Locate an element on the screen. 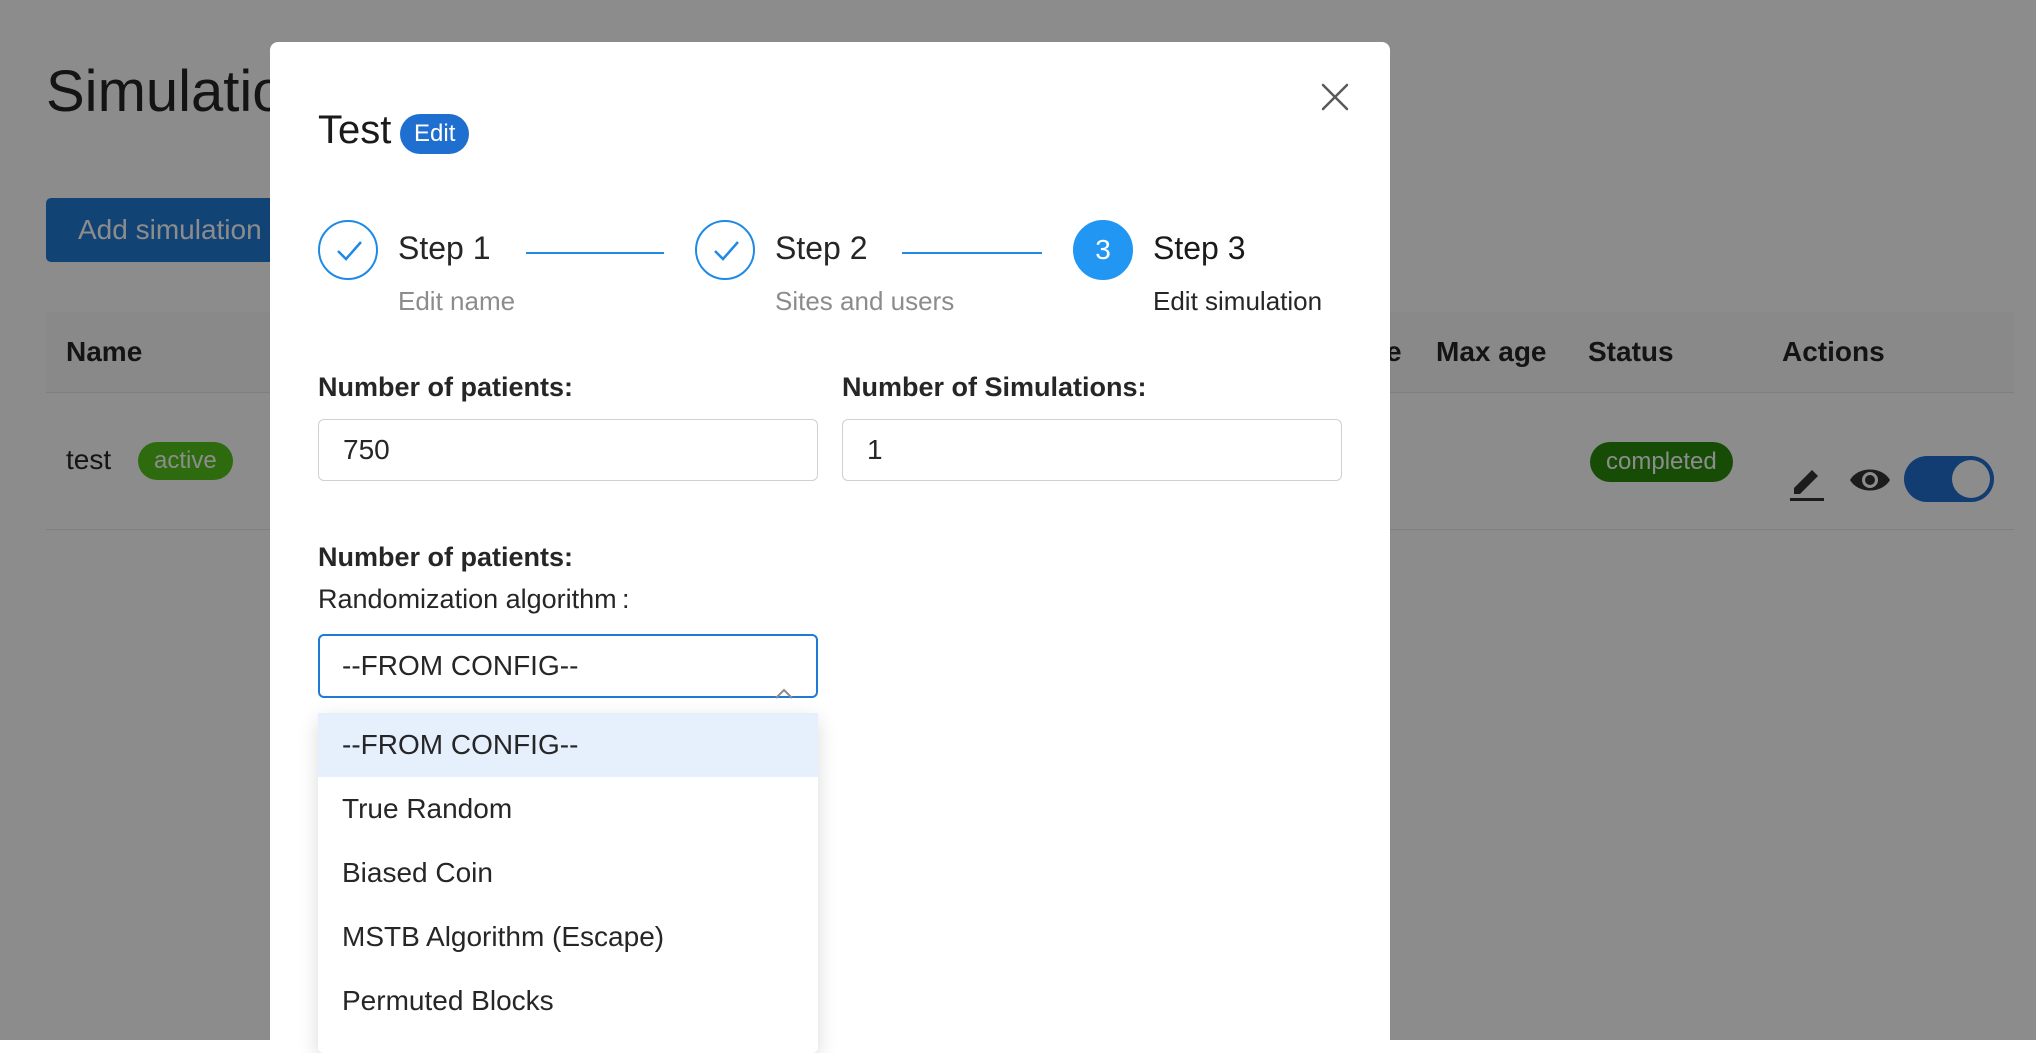  step-1-description: Edit name is located at coordinates (457, 301).